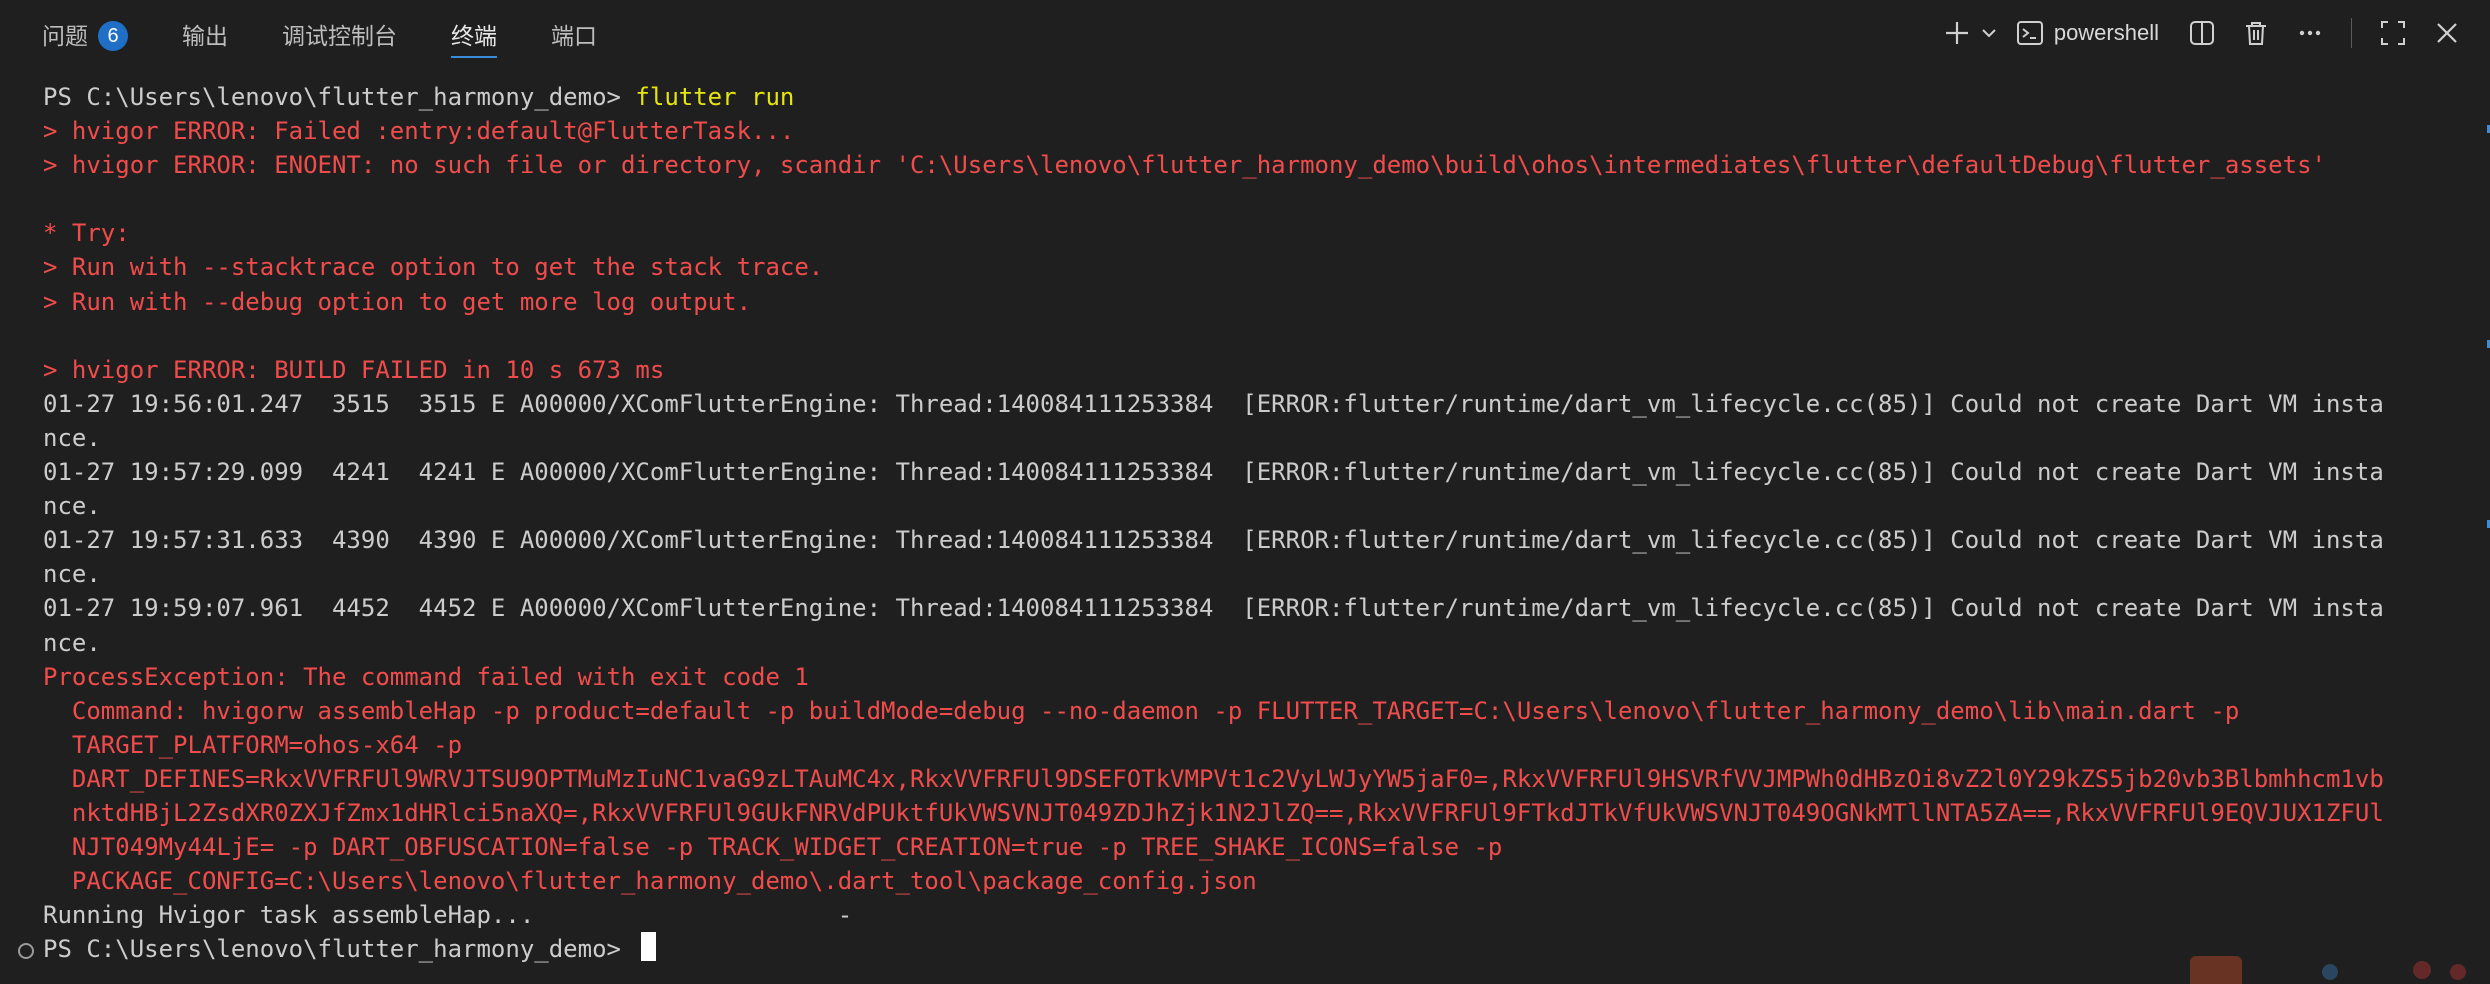 The image size is (2490, 984). I want to click on maximize-icon, so click(2393, 33).